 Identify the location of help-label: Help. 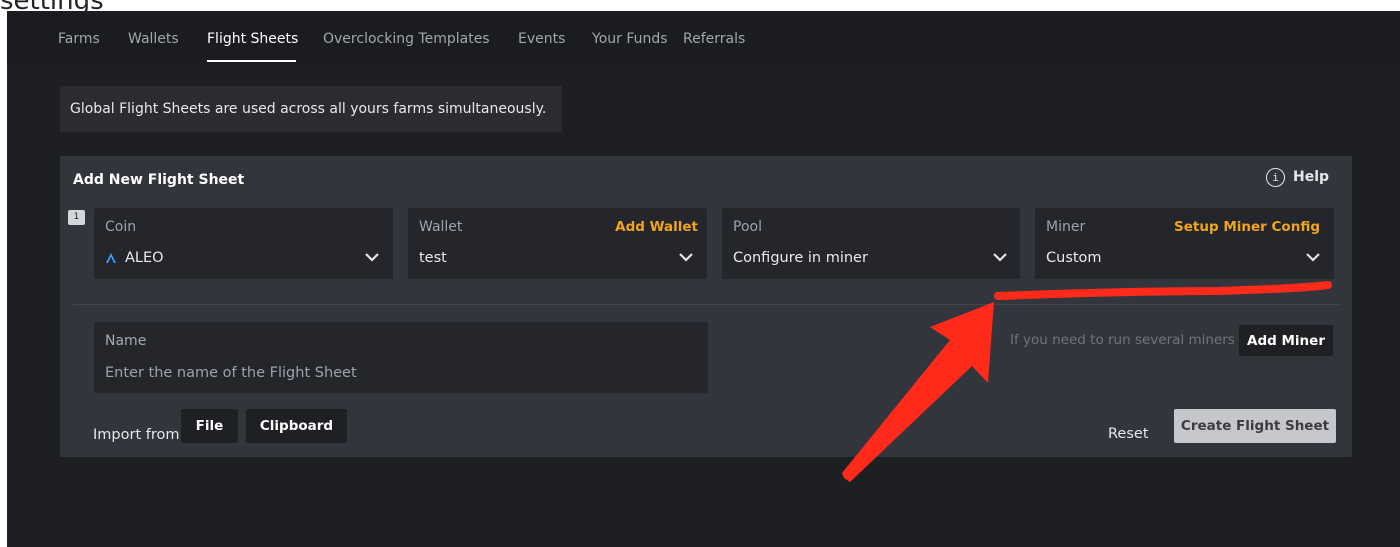
(1311, 177).